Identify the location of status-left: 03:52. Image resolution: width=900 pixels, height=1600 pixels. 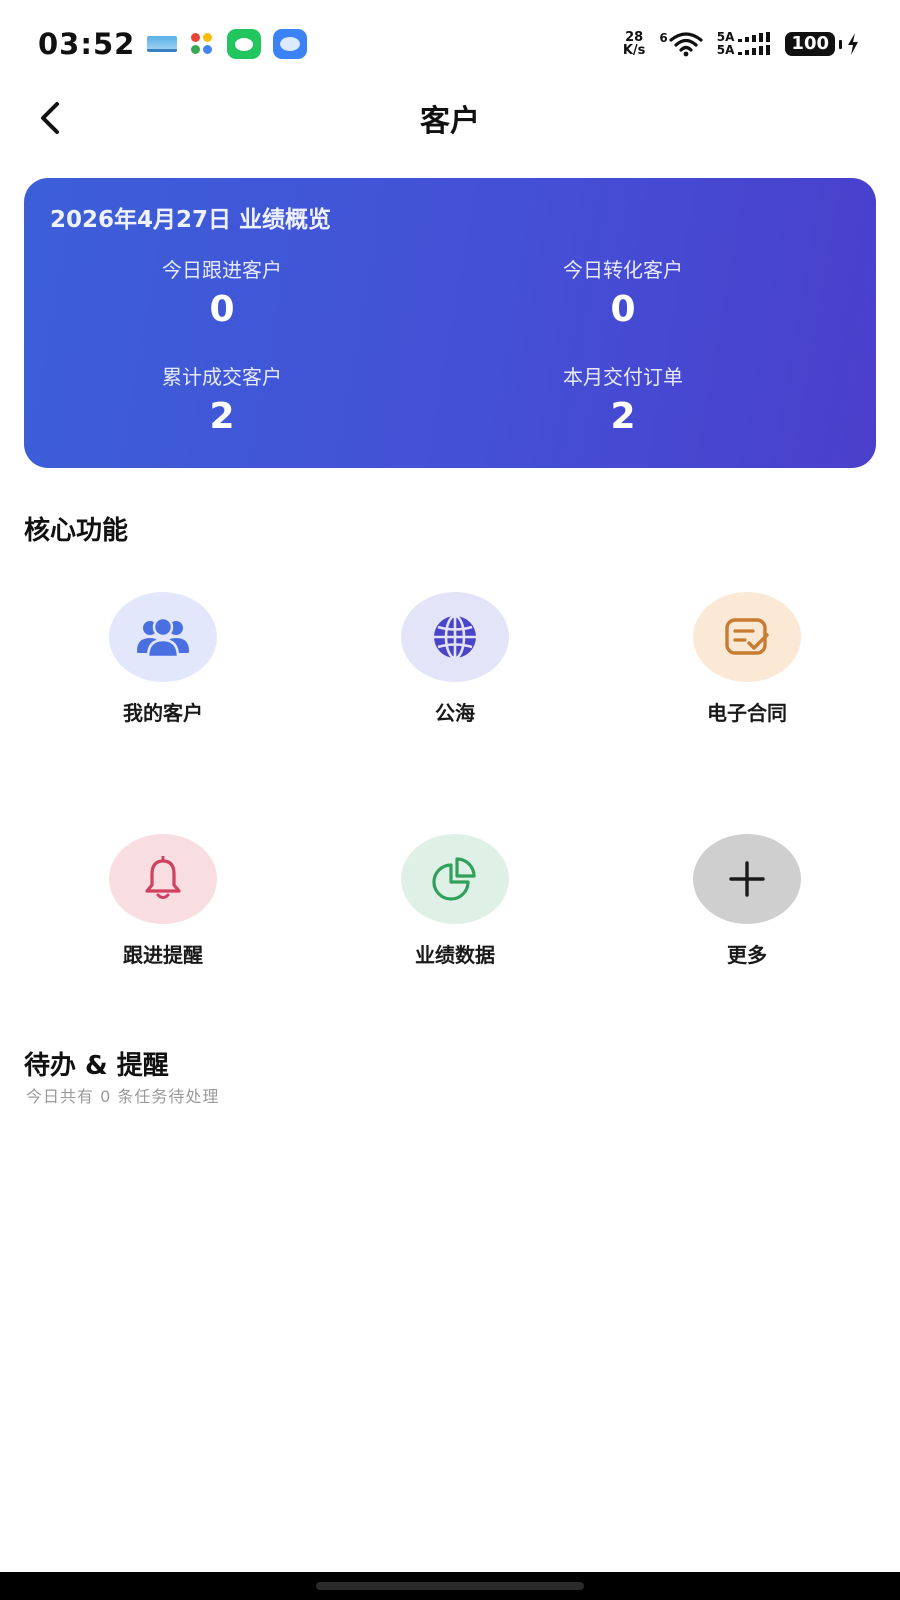
(173, 44).